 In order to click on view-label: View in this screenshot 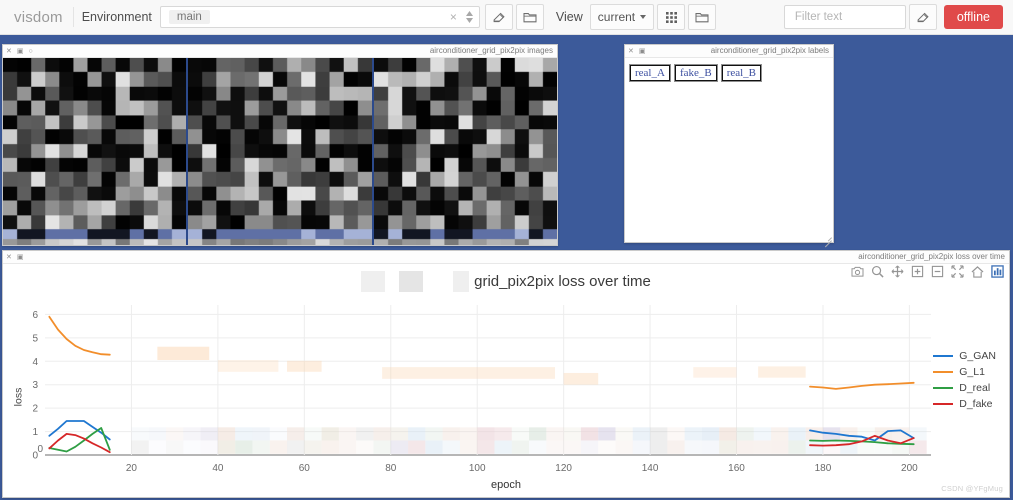, I will do `click(569, 17)`.